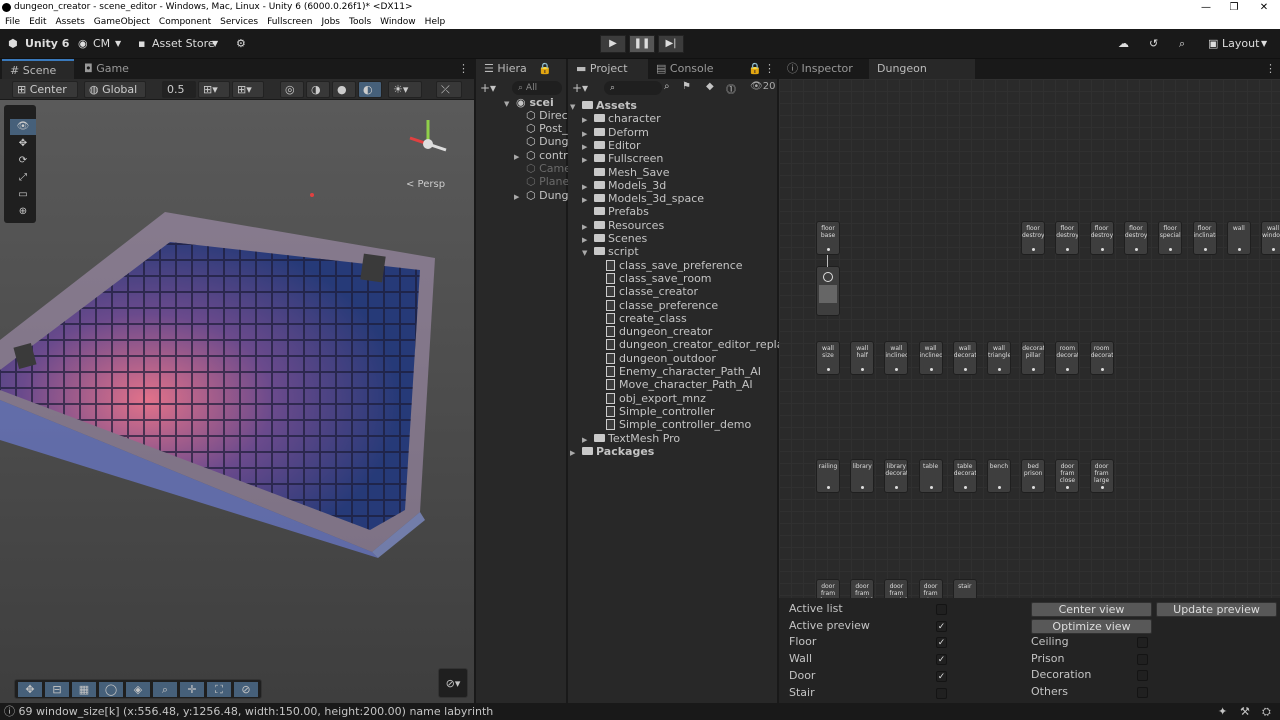 The image size is (1280, 720). What do you see at coordinates (83, 44) in the screenshot?
I see `account-icon: ◉` at bounding box center [83, 44].